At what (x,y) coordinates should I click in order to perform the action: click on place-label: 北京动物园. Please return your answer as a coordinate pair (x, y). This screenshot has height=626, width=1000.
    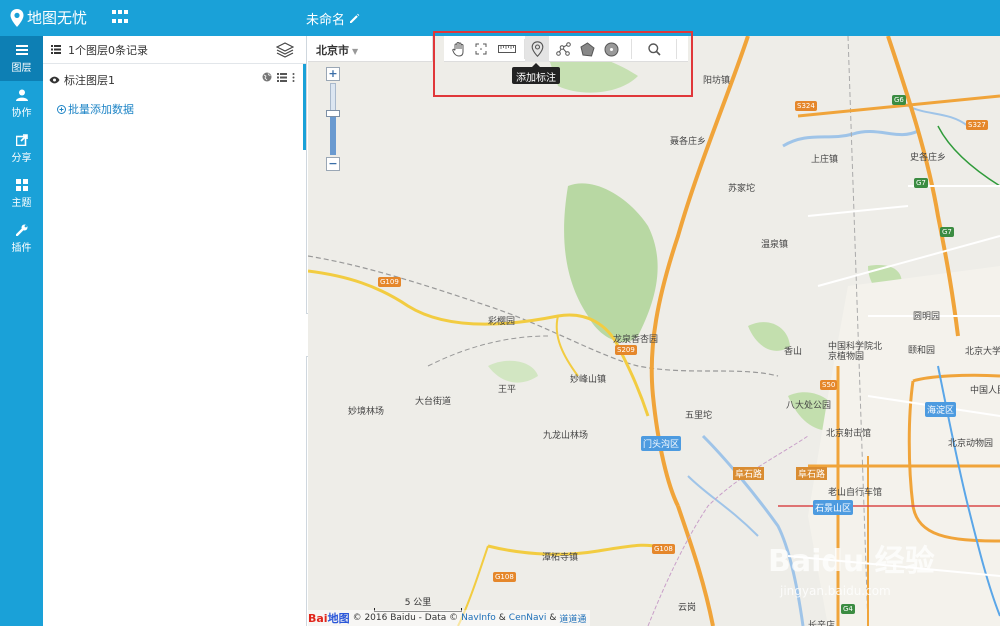
    Looking at the image, I should click on (971, 444).